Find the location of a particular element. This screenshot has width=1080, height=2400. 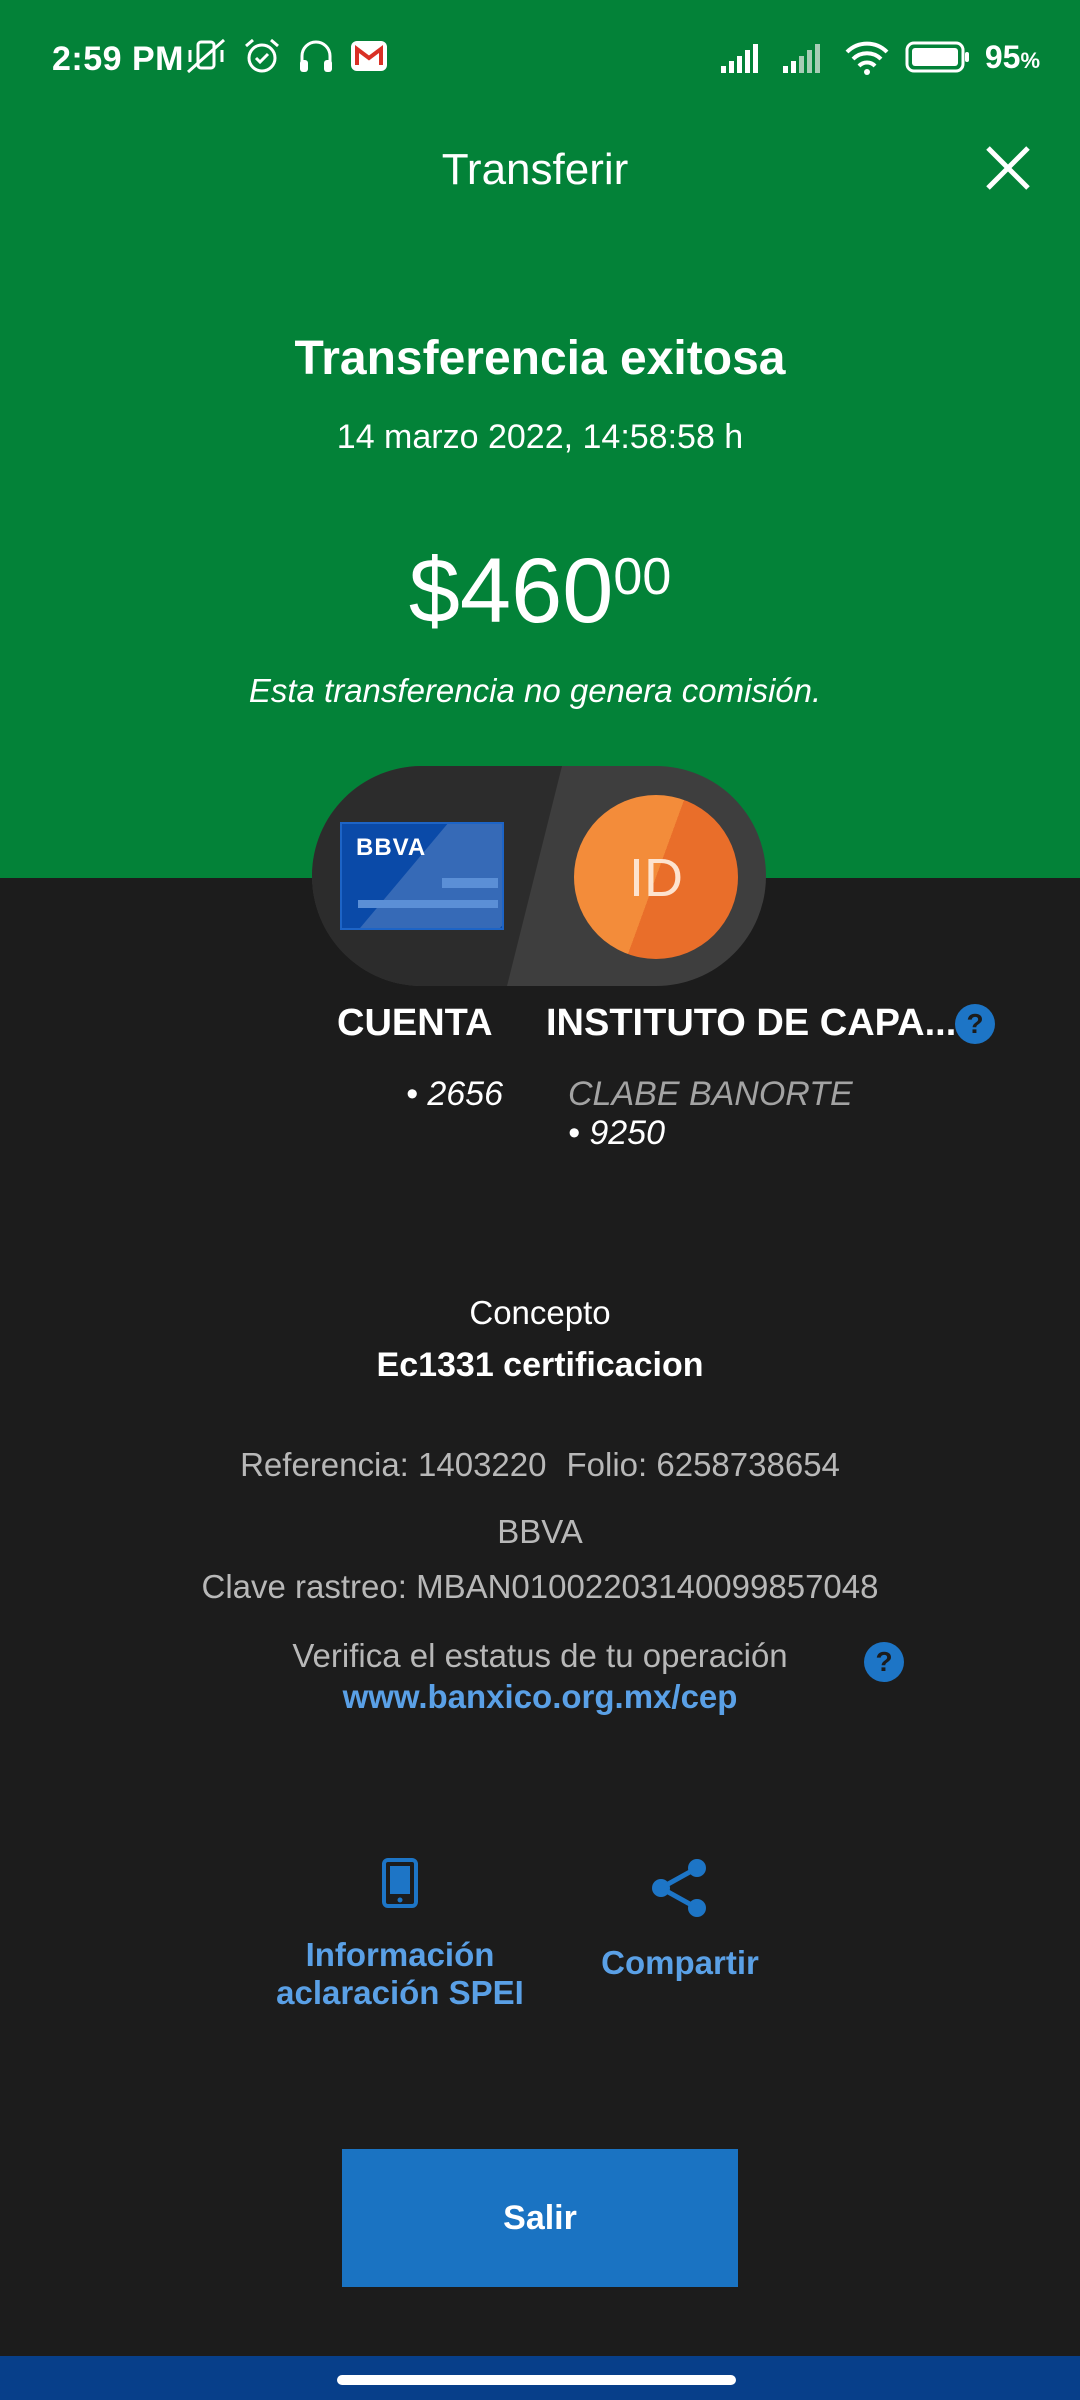

commission-note: Esta transferencia no genera comisión. is located at coordinates (535, 690).